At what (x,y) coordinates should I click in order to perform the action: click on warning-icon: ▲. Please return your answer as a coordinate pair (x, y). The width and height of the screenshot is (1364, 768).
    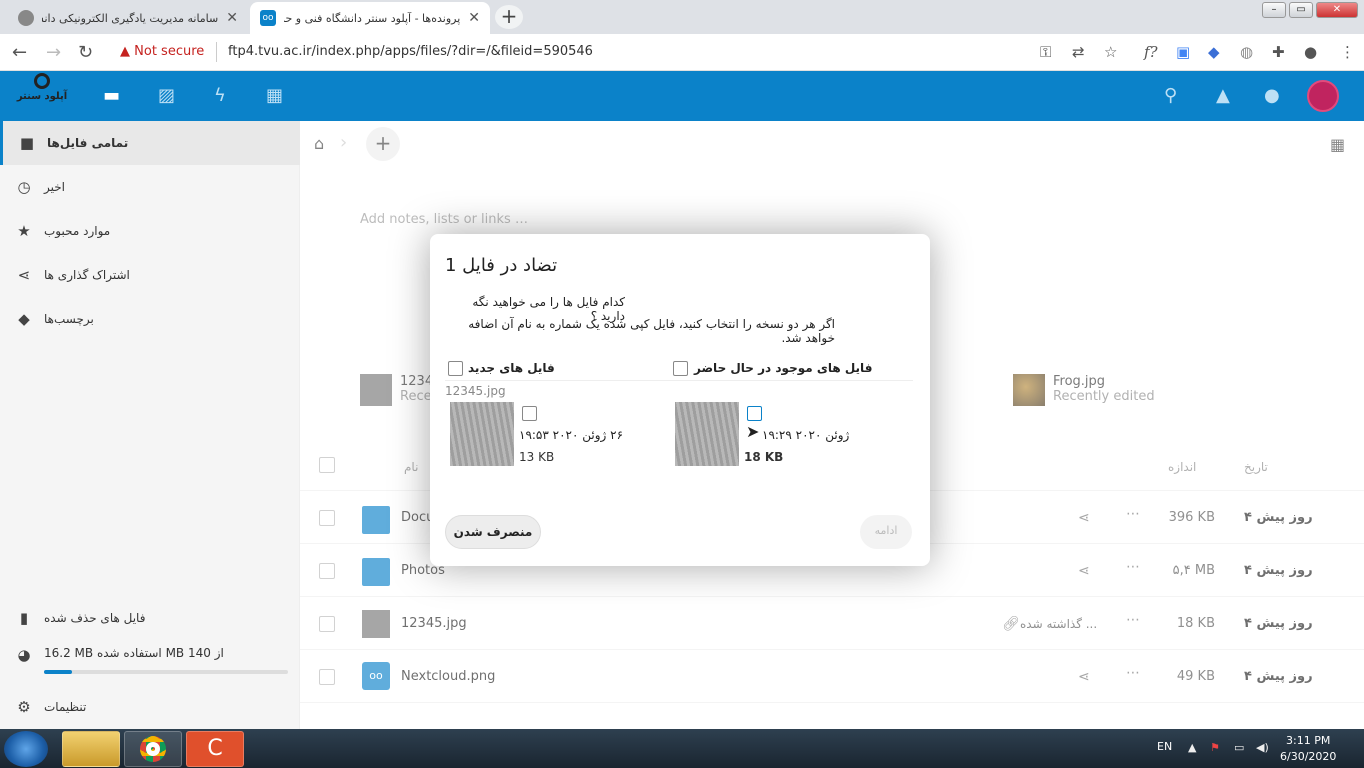
    Looking at the image, I should click on (125, 51).